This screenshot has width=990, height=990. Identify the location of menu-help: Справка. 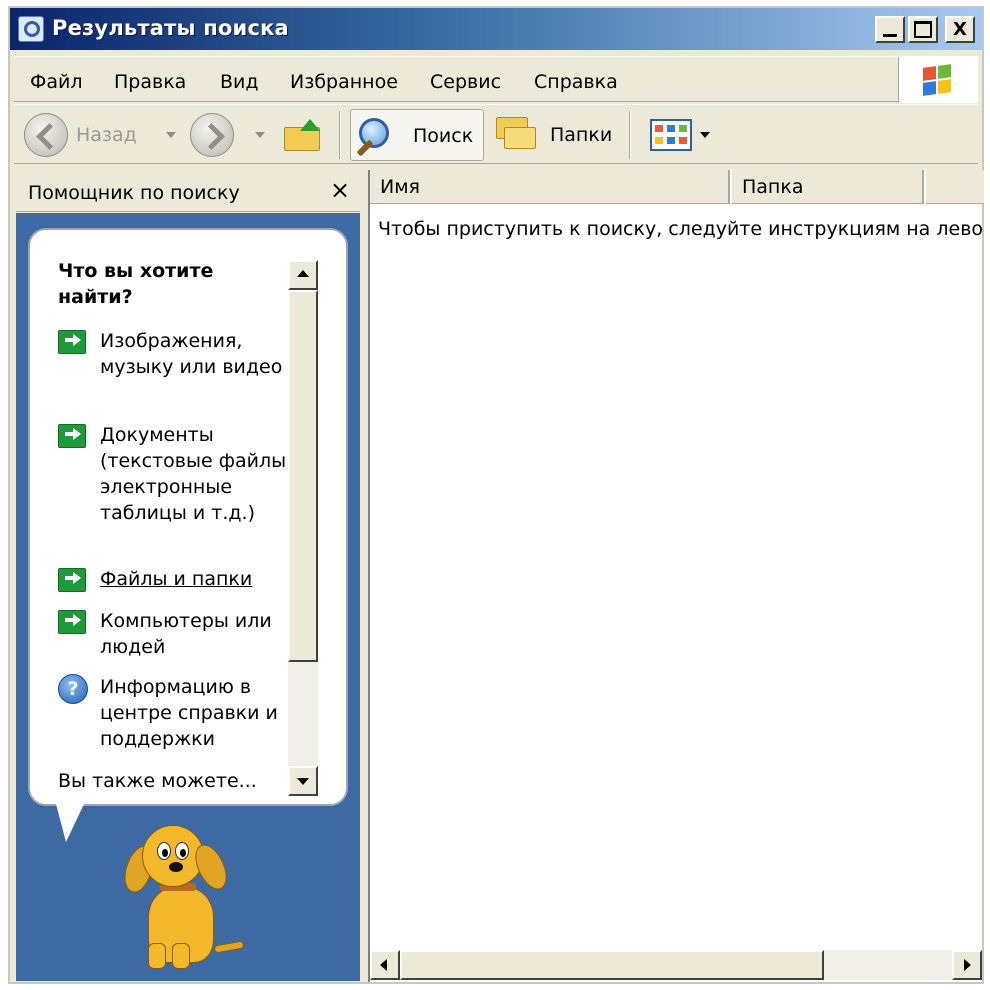
(576, 82).